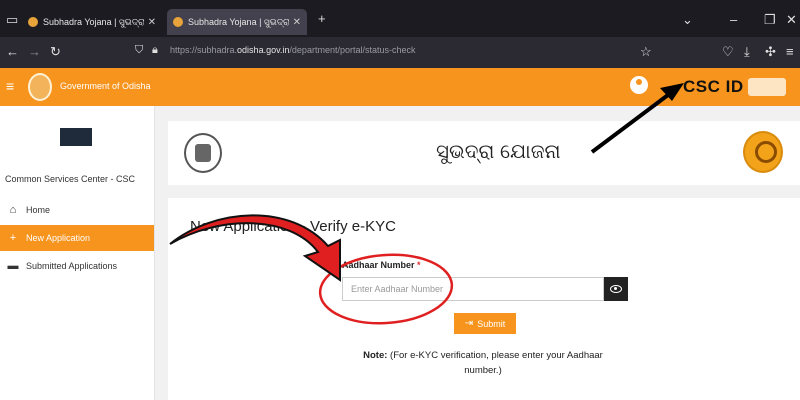 This screenshot has height=400, width=800. I want to click on page-title: New Application - Verify e-KYC, so click(293, 226).